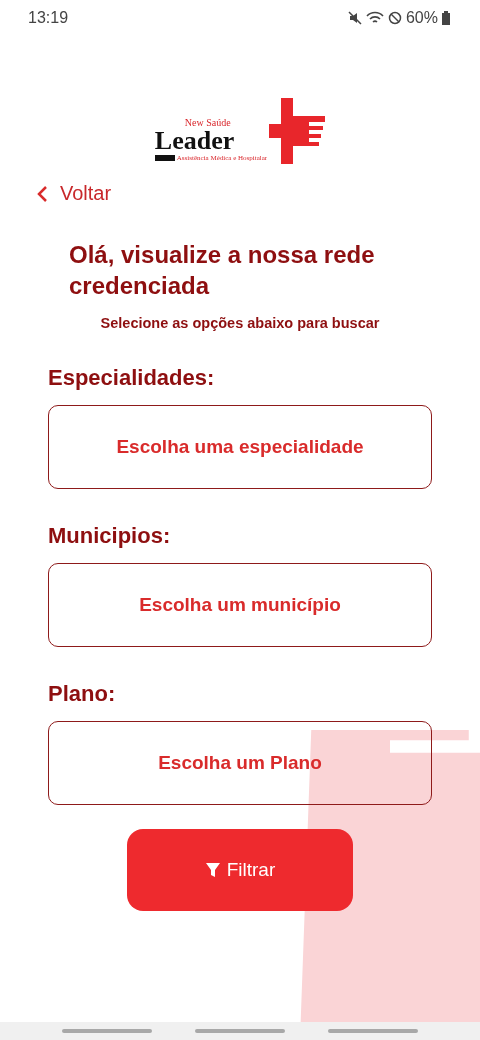 This screenshot has width=480, height=1040. Describe the element at coordinates (297, 131) in the screenshot. I see `cross-icon` at that location.